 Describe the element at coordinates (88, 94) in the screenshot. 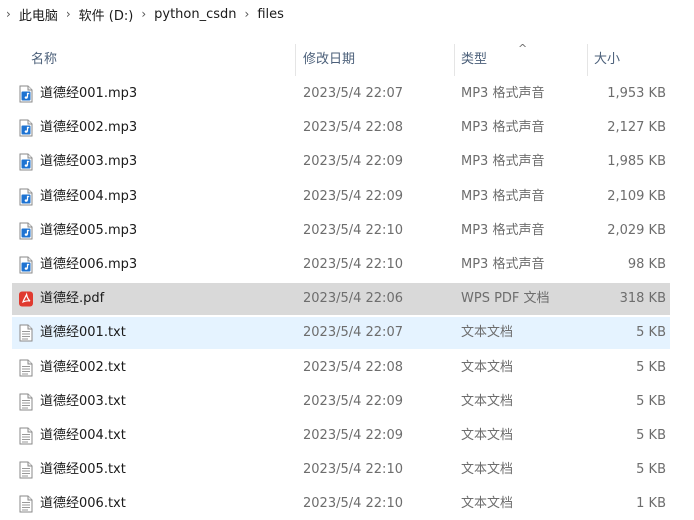

I see `file-name: 道德经001.mp3` at that location.